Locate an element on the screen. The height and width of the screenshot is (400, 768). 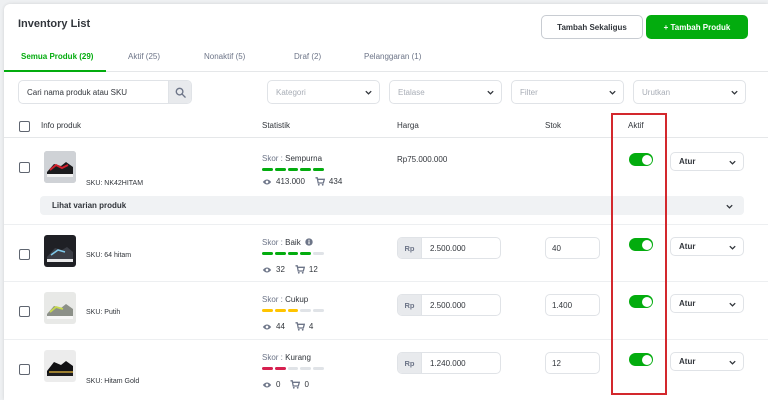
kategori-select-label: Kategori is located at coordinates (291, 92).